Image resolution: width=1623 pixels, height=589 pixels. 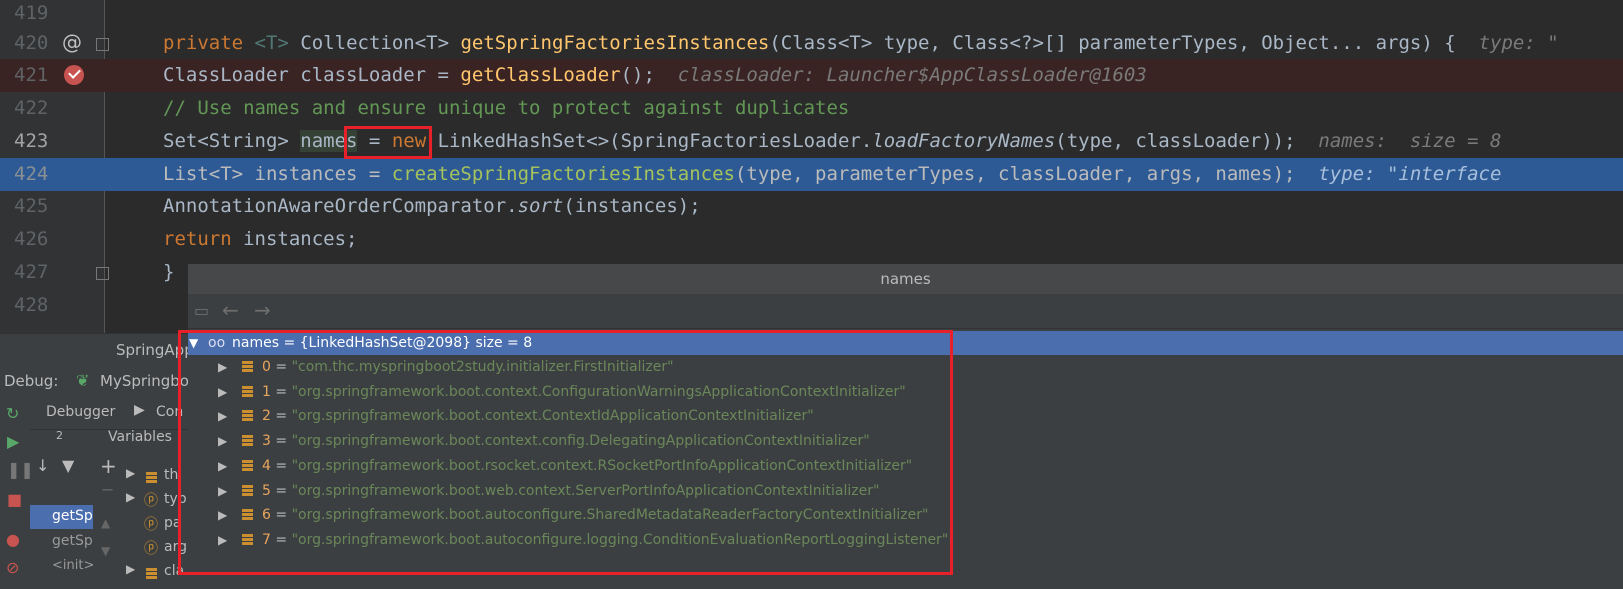 What do you see at coordinates (14, 499) in the screenshot?
I see `stop-icon: ■` at bounding box center [14, 499].